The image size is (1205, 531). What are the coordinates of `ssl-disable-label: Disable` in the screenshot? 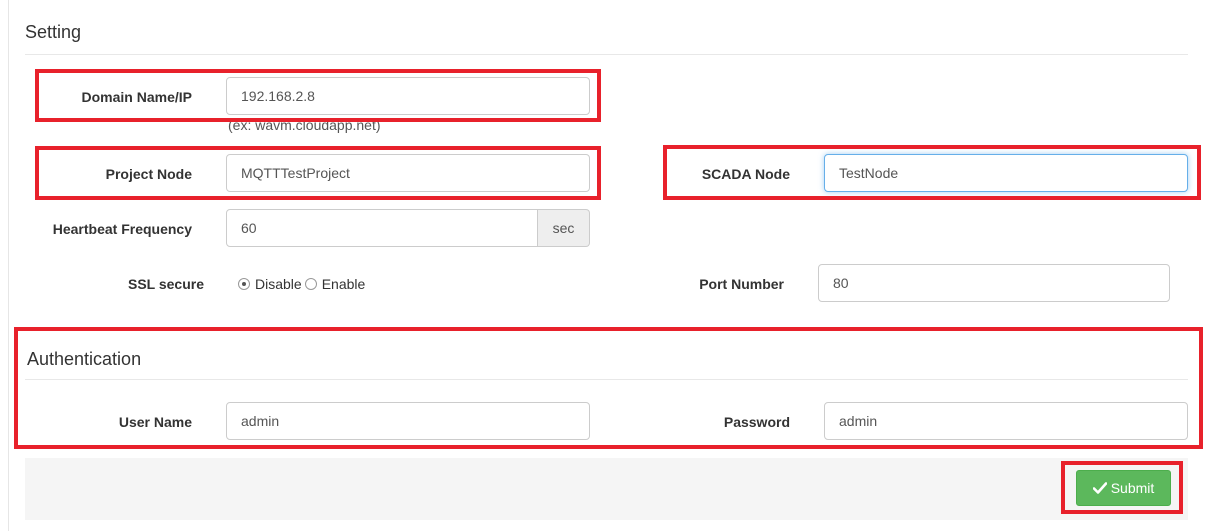 It's located at (278, 284).